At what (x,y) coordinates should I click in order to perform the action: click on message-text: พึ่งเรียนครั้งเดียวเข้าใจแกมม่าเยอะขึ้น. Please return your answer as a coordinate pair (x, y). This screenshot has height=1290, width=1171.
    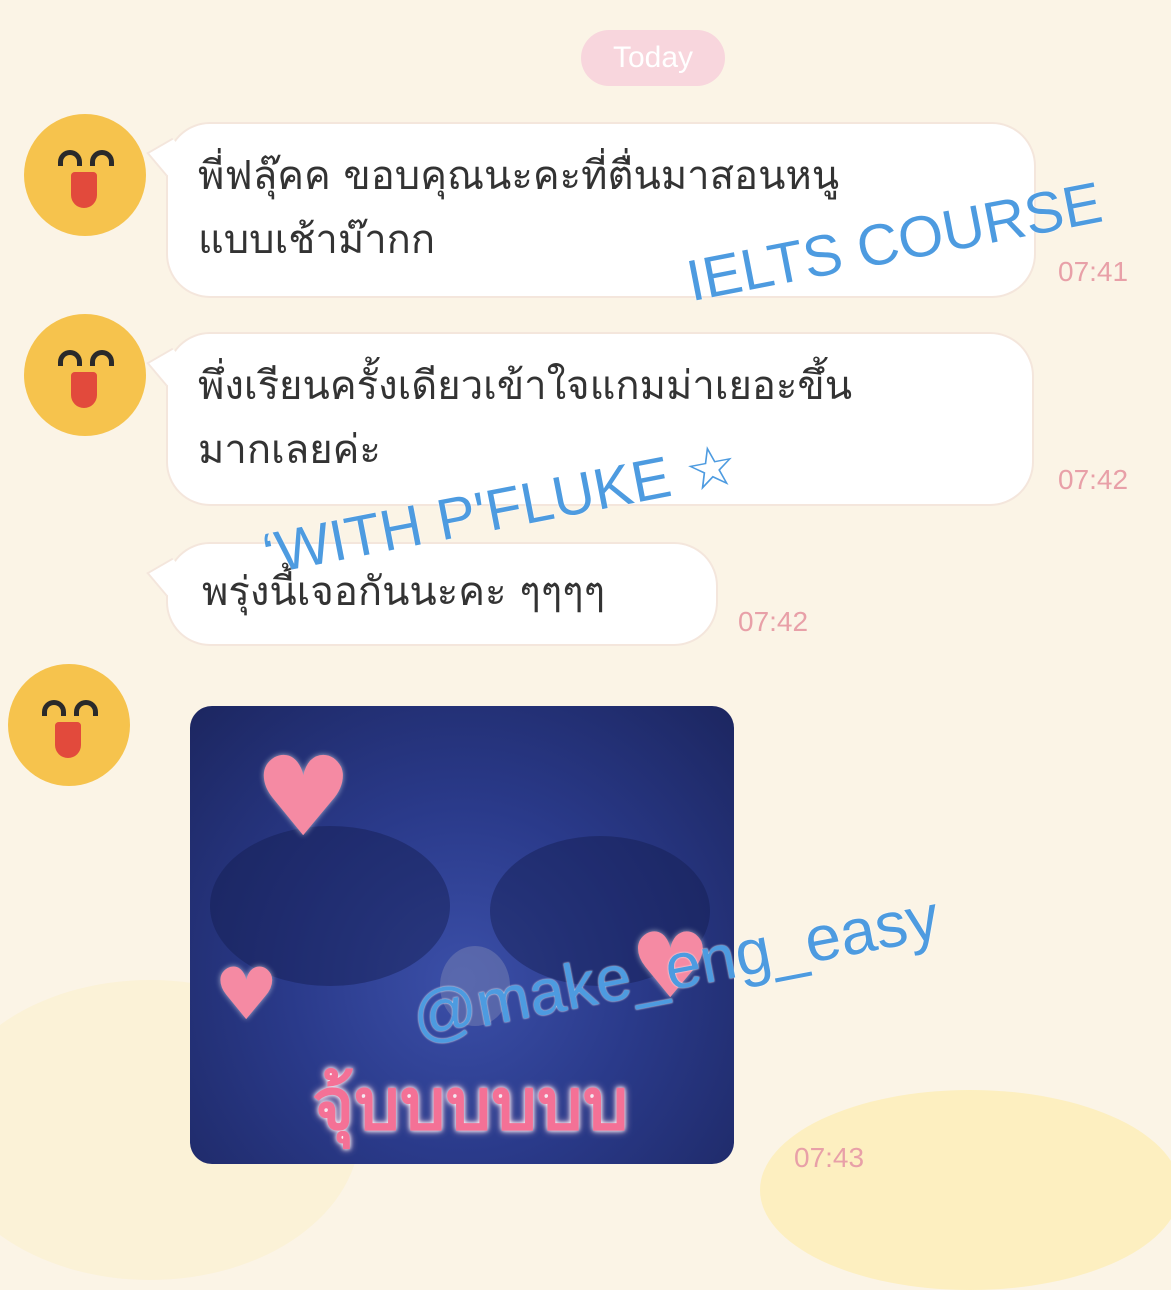
    Looking at the image, I should click on (525, 386).